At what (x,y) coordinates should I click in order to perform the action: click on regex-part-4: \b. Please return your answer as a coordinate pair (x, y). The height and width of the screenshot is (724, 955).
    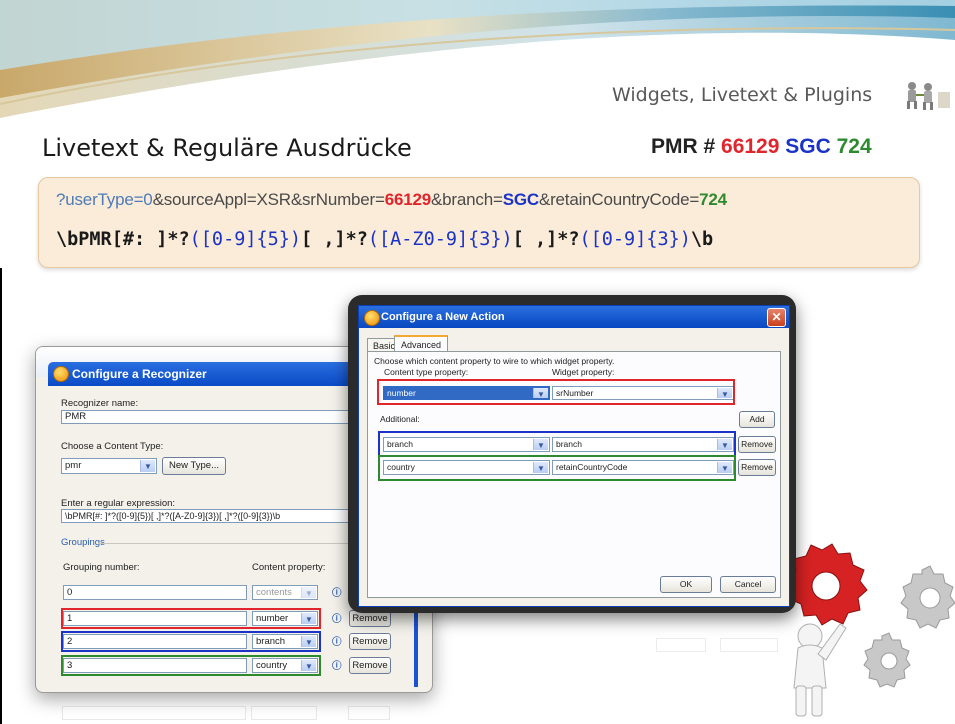
    Looking at the image, I should click on (702, 239).